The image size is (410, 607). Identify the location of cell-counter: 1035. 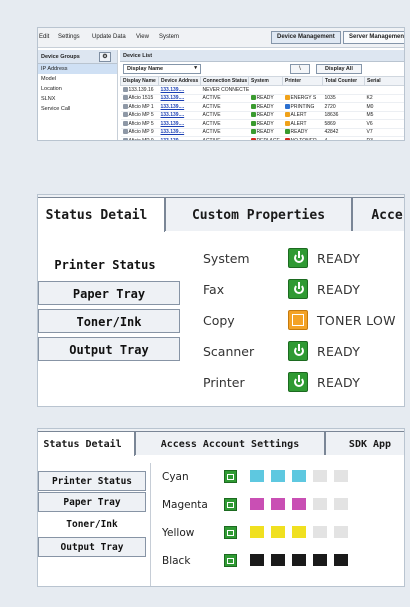
(343, 98).